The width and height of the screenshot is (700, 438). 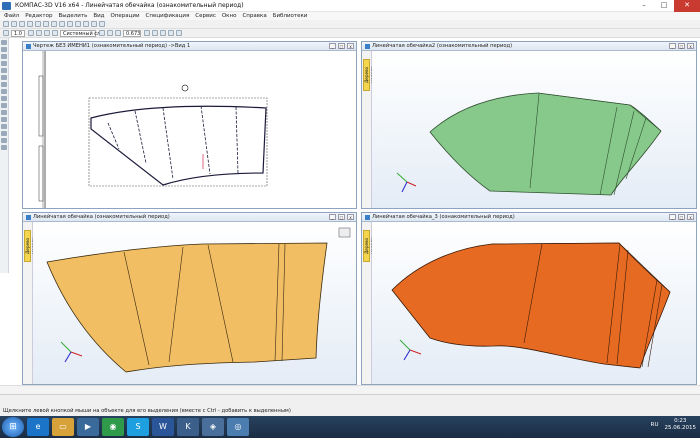 What do you see at coordinates (4, 126) in the screenshot?
I see `arrays-icon` at bounding box center [4, 126].